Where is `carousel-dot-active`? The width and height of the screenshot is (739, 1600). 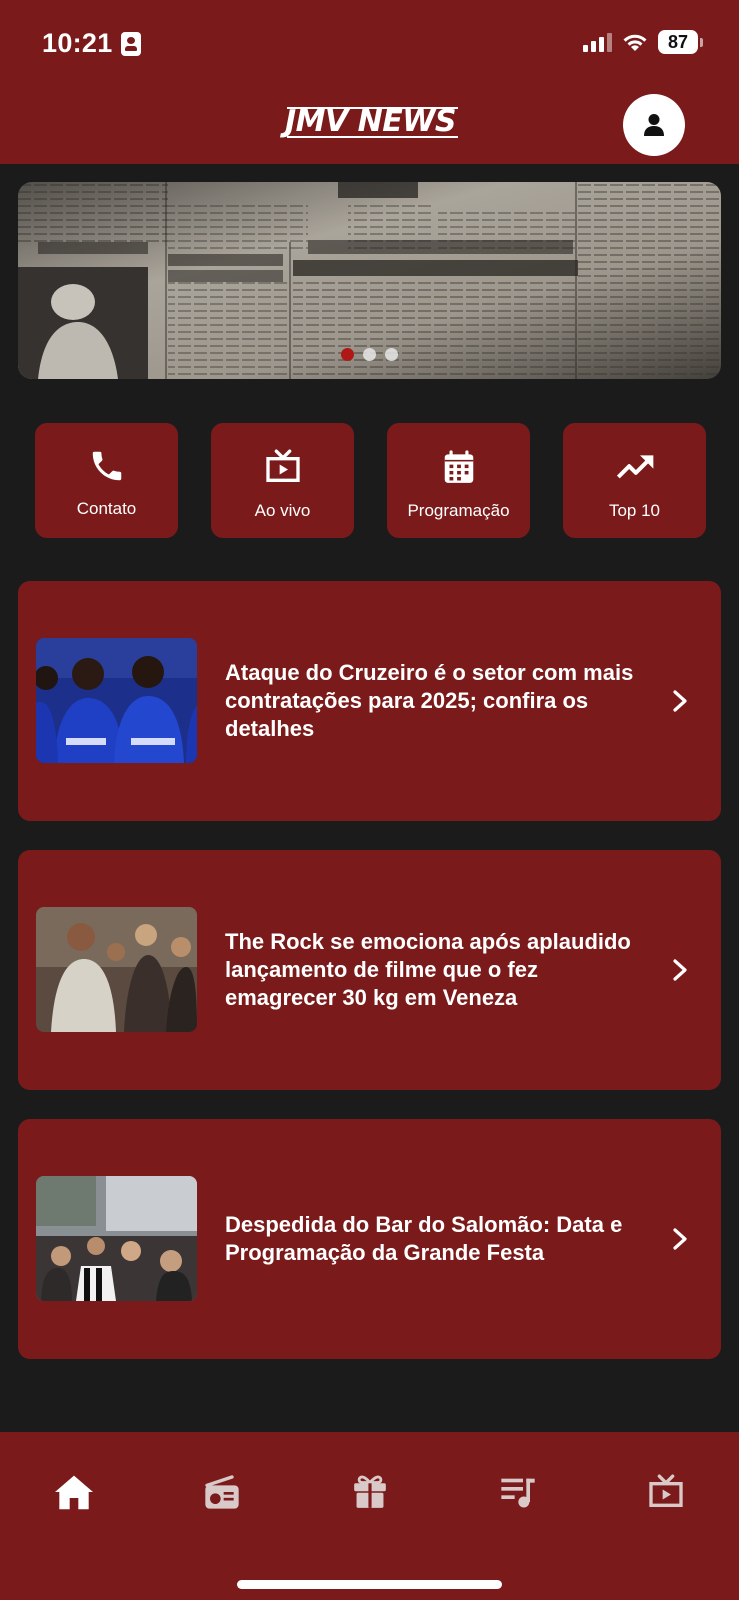 carousel-dot-active is located at coordinates (347, 354).